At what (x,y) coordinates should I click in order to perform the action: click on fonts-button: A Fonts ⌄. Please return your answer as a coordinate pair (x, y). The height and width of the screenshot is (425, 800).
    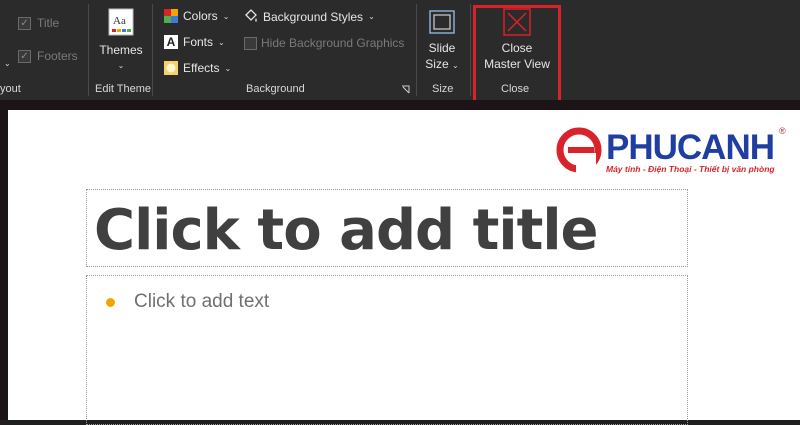
    Looking at the image, I should click on (194, 42).